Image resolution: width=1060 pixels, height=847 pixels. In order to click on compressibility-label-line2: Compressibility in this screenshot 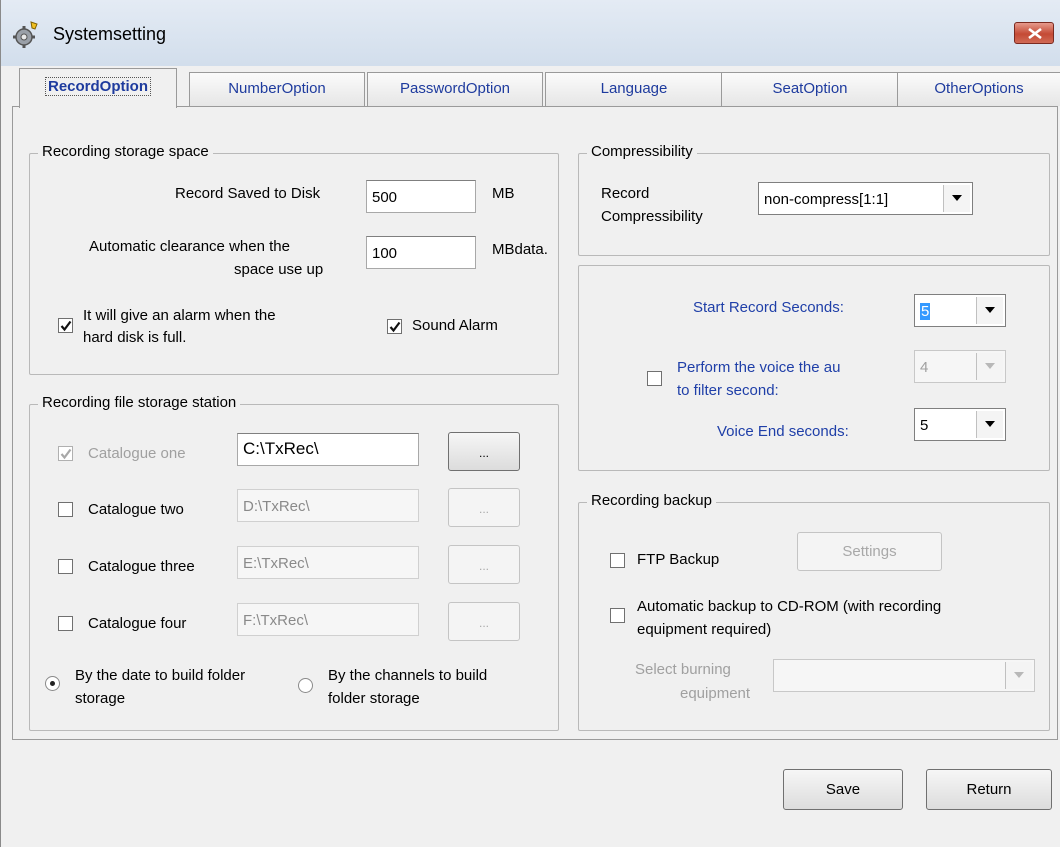, I will do `click(652, 216)`.